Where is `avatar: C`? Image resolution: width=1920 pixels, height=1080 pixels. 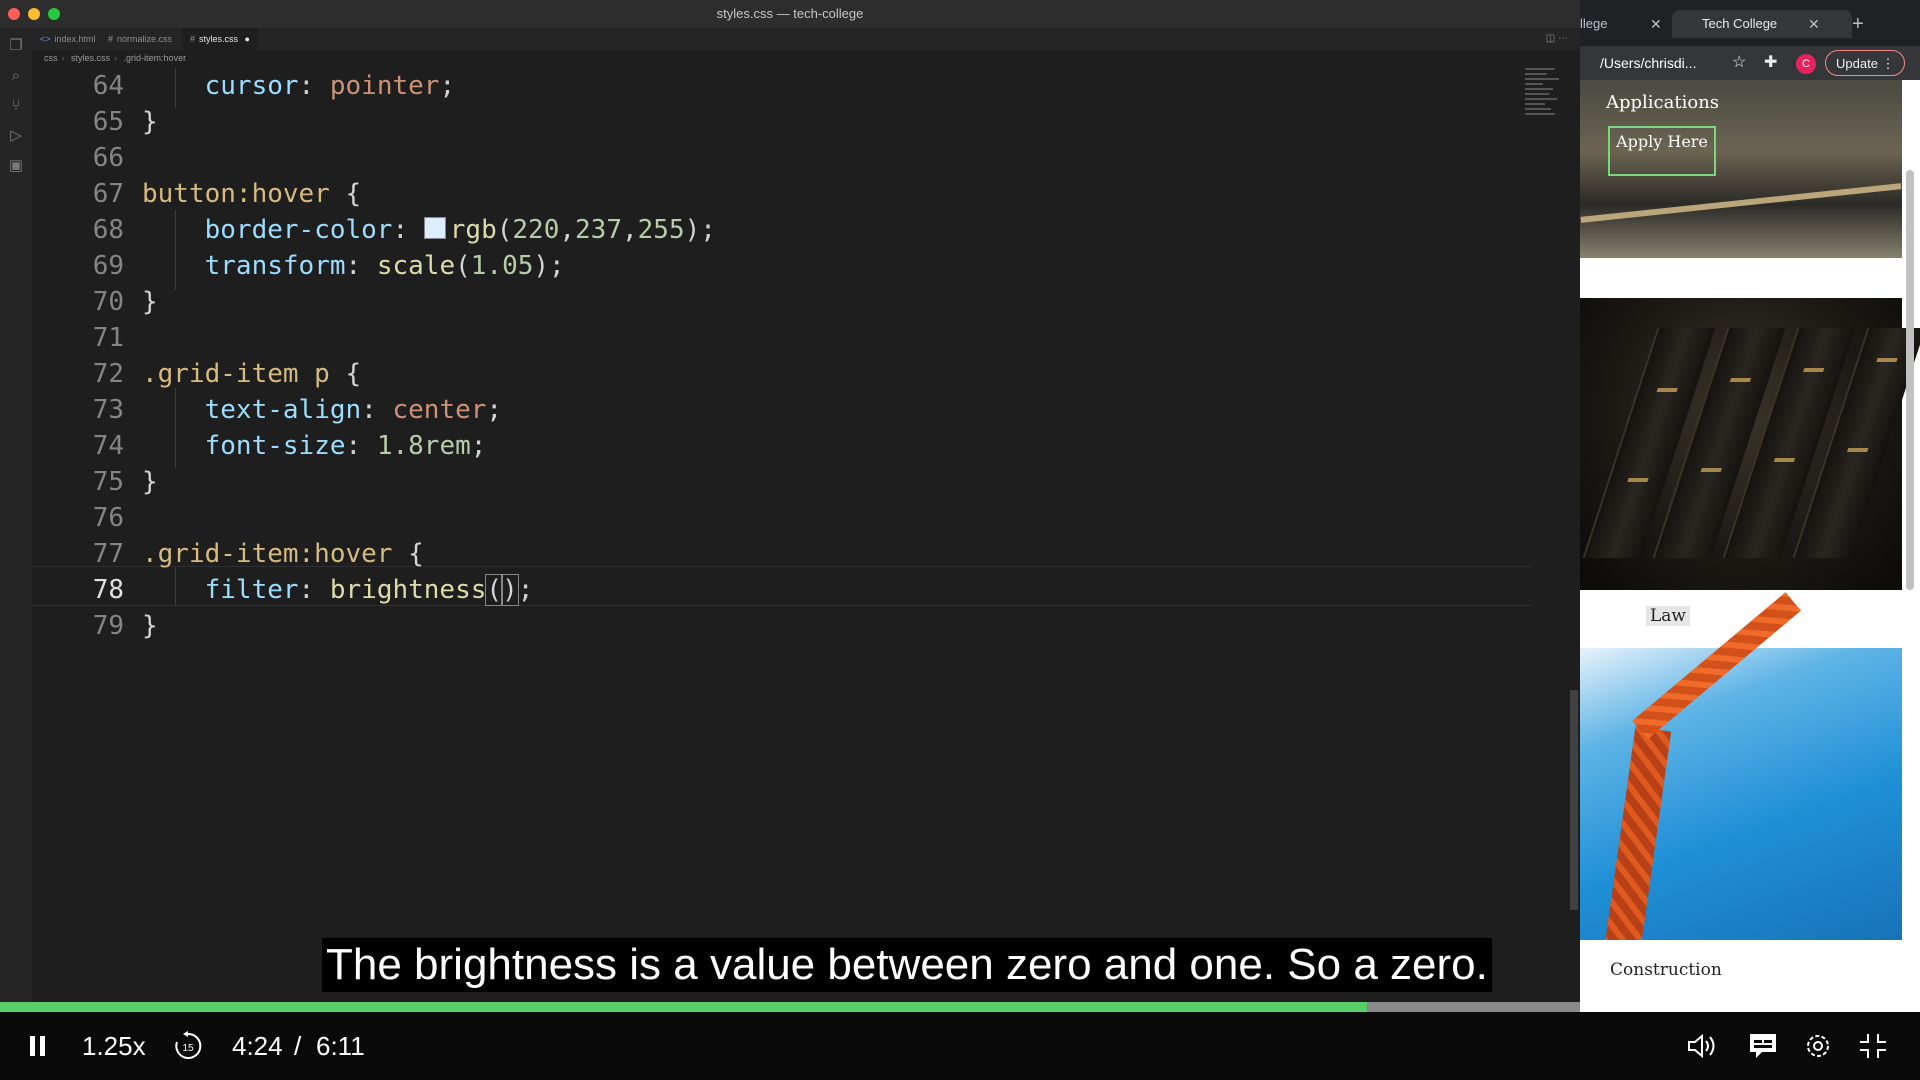 avatar: C is located at coordinates (1806, 64).